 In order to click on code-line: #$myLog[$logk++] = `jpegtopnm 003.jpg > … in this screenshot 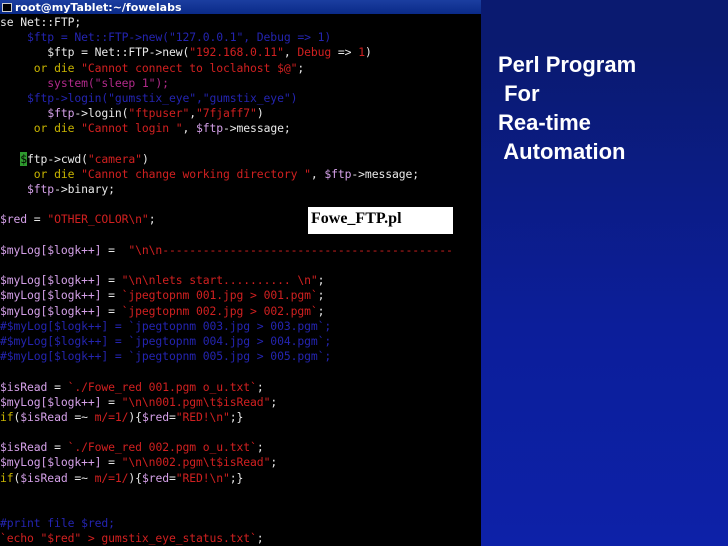, I will do `click(240, 326)`.